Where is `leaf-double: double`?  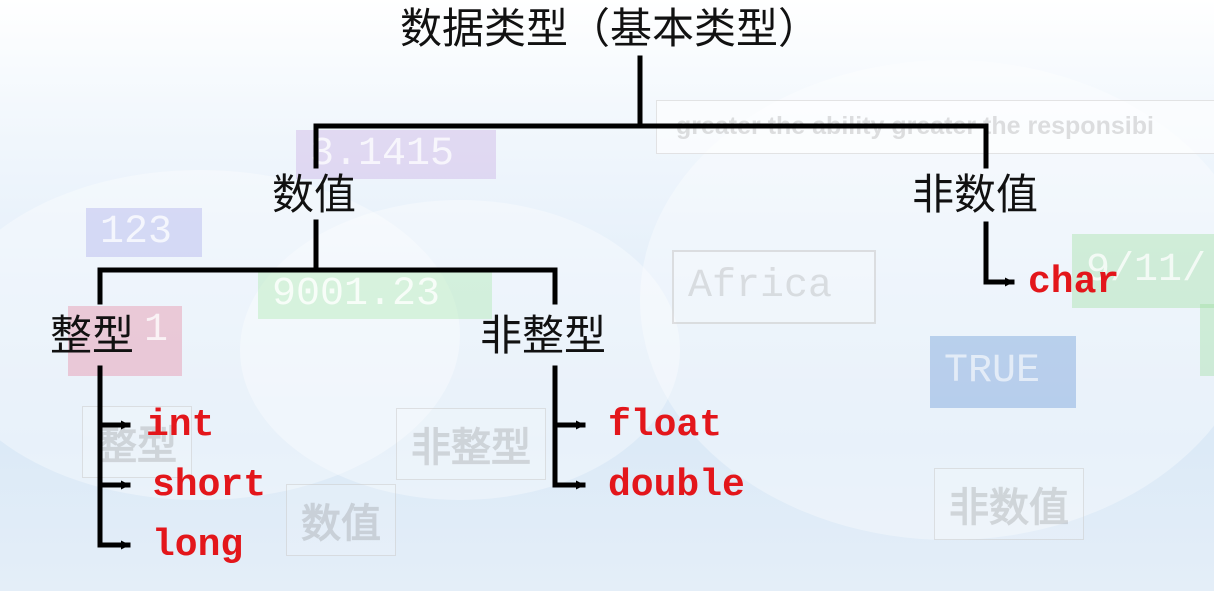
leaf-double: double is located at coordinates (676, 485).